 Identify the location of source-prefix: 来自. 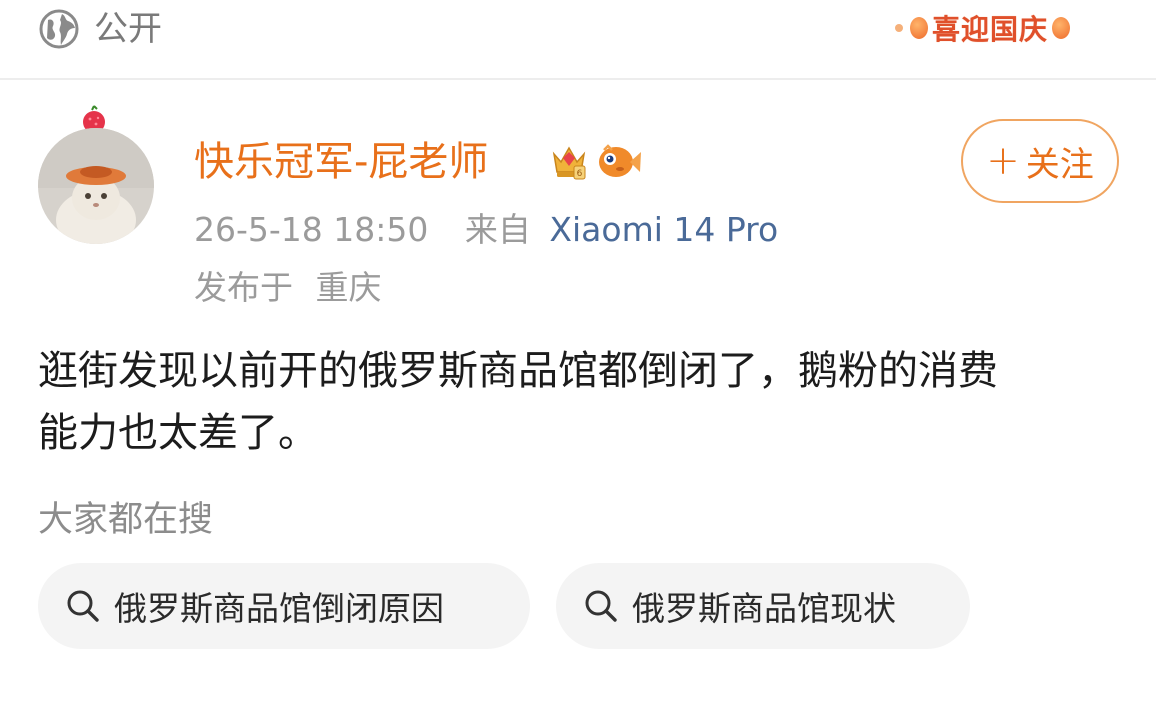
(497, 229).